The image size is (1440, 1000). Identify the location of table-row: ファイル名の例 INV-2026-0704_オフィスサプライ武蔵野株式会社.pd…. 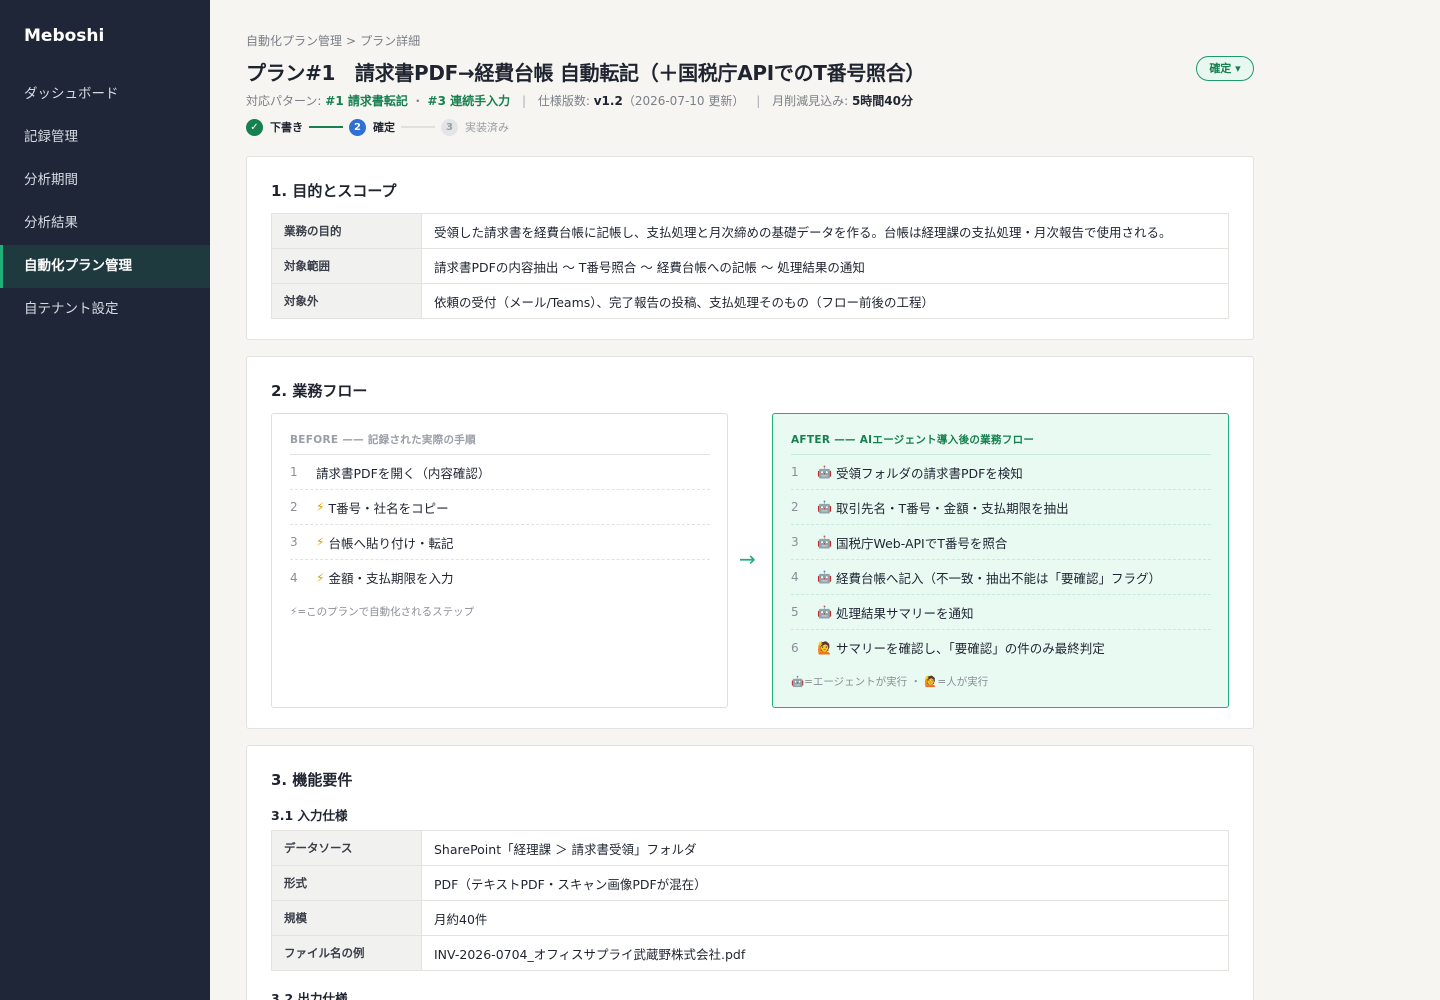
(750, 953).